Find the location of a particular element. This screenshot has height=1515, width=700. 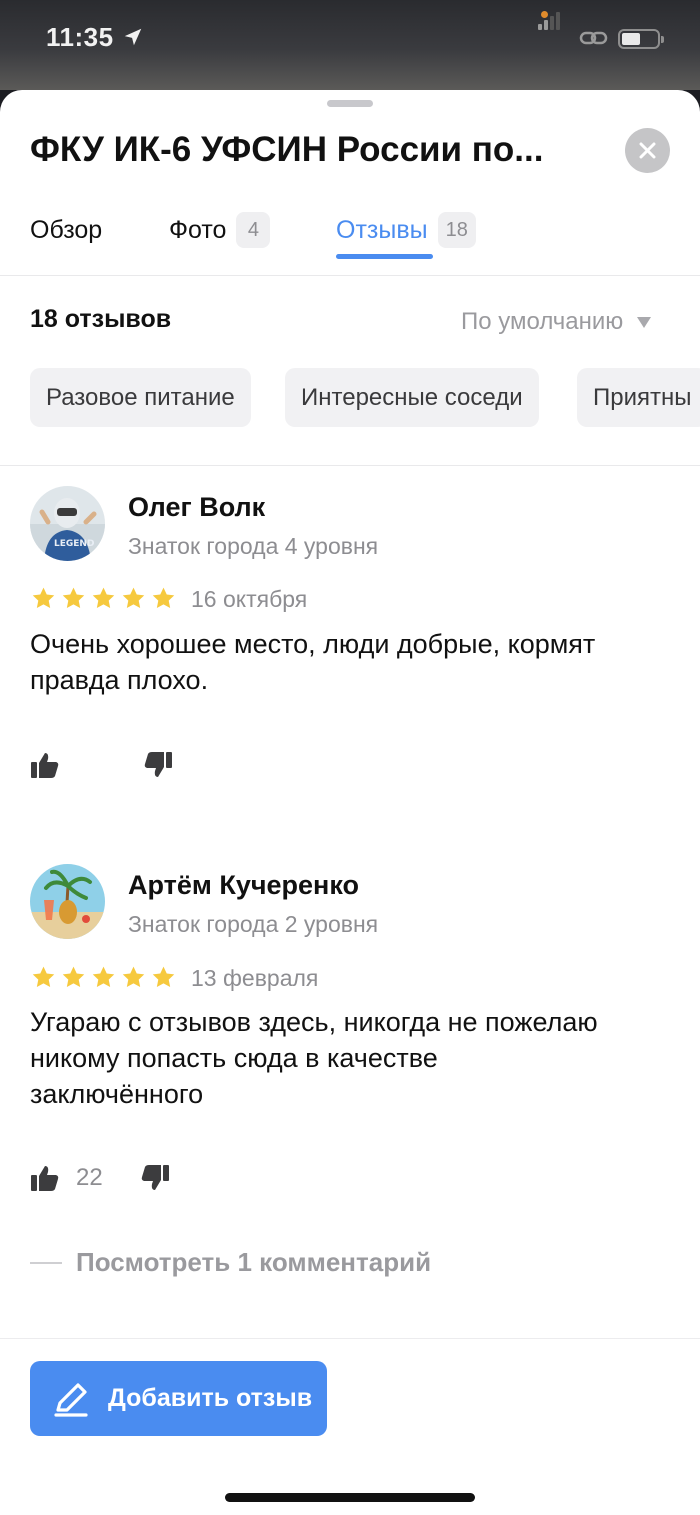

tab-label: Обзор is located at coordinates (66, 229).